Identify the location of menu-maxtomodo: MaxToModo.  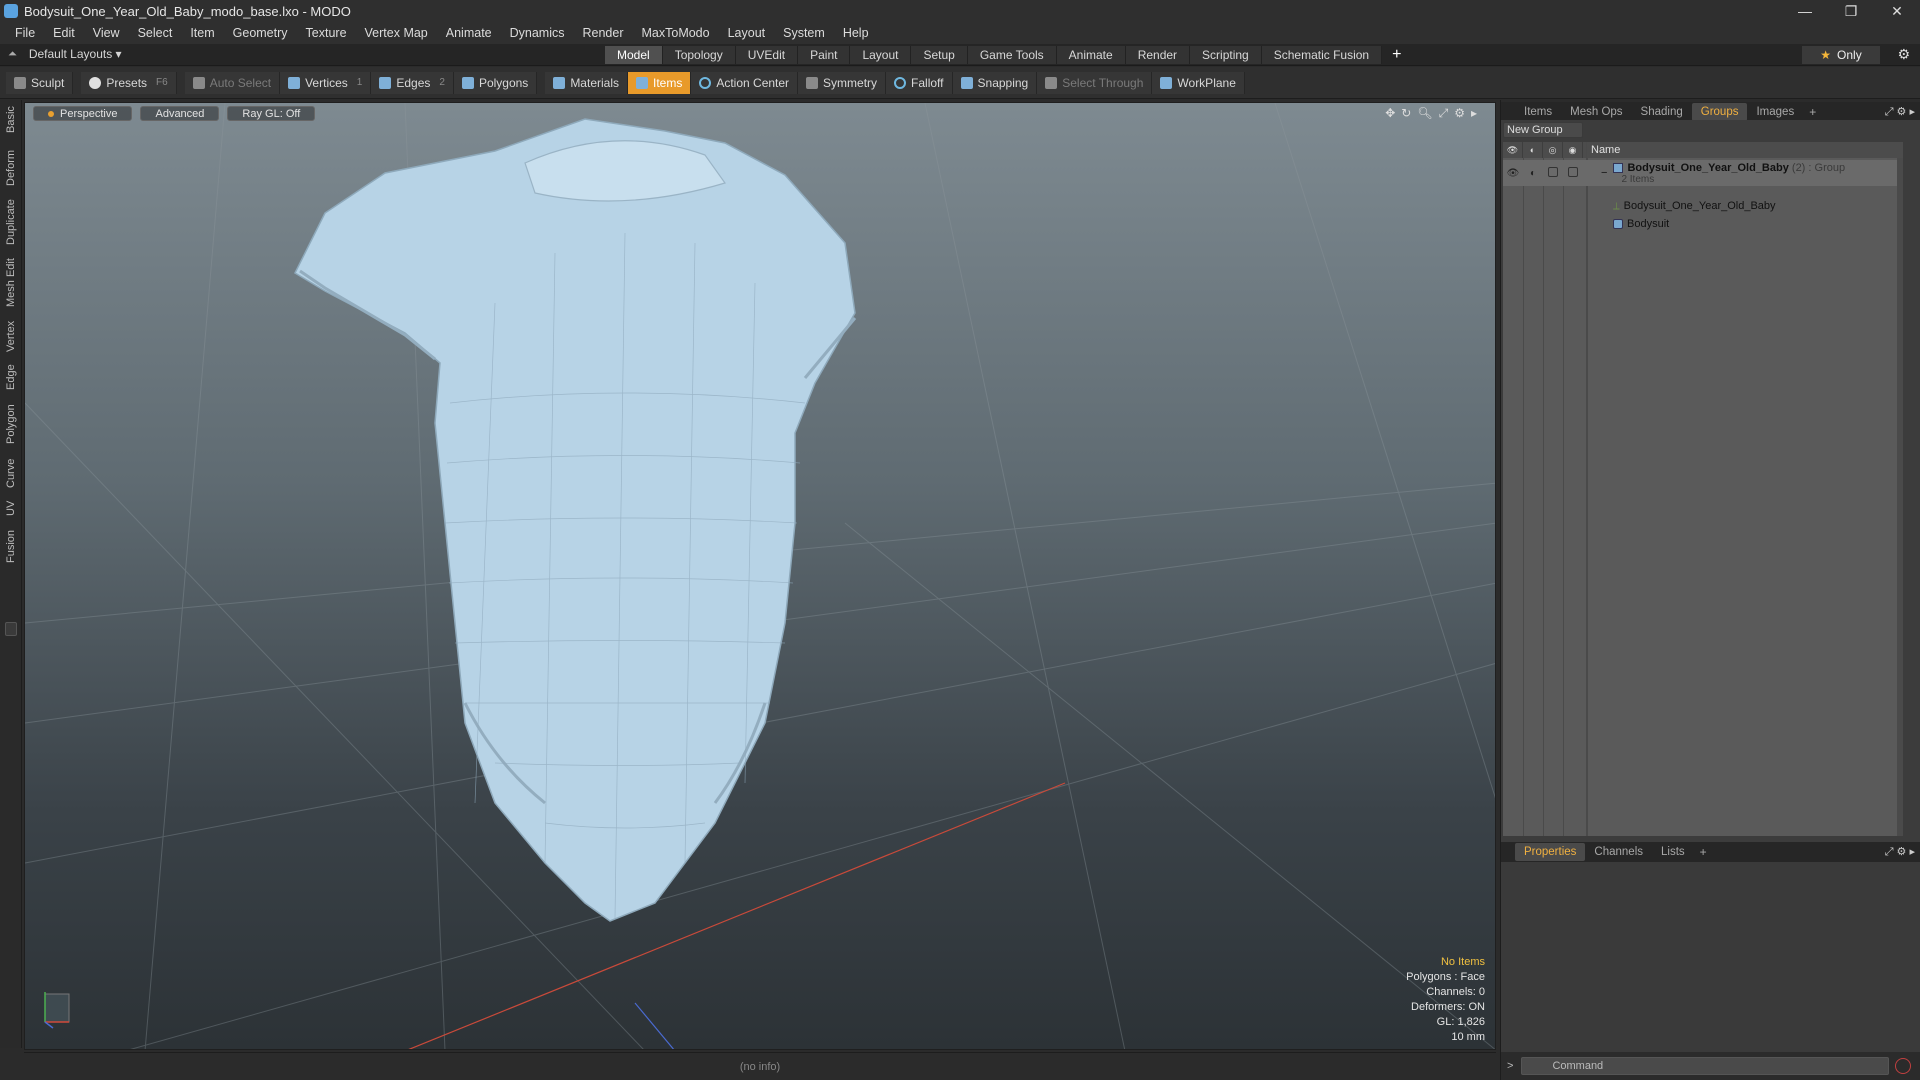
(676, 33).